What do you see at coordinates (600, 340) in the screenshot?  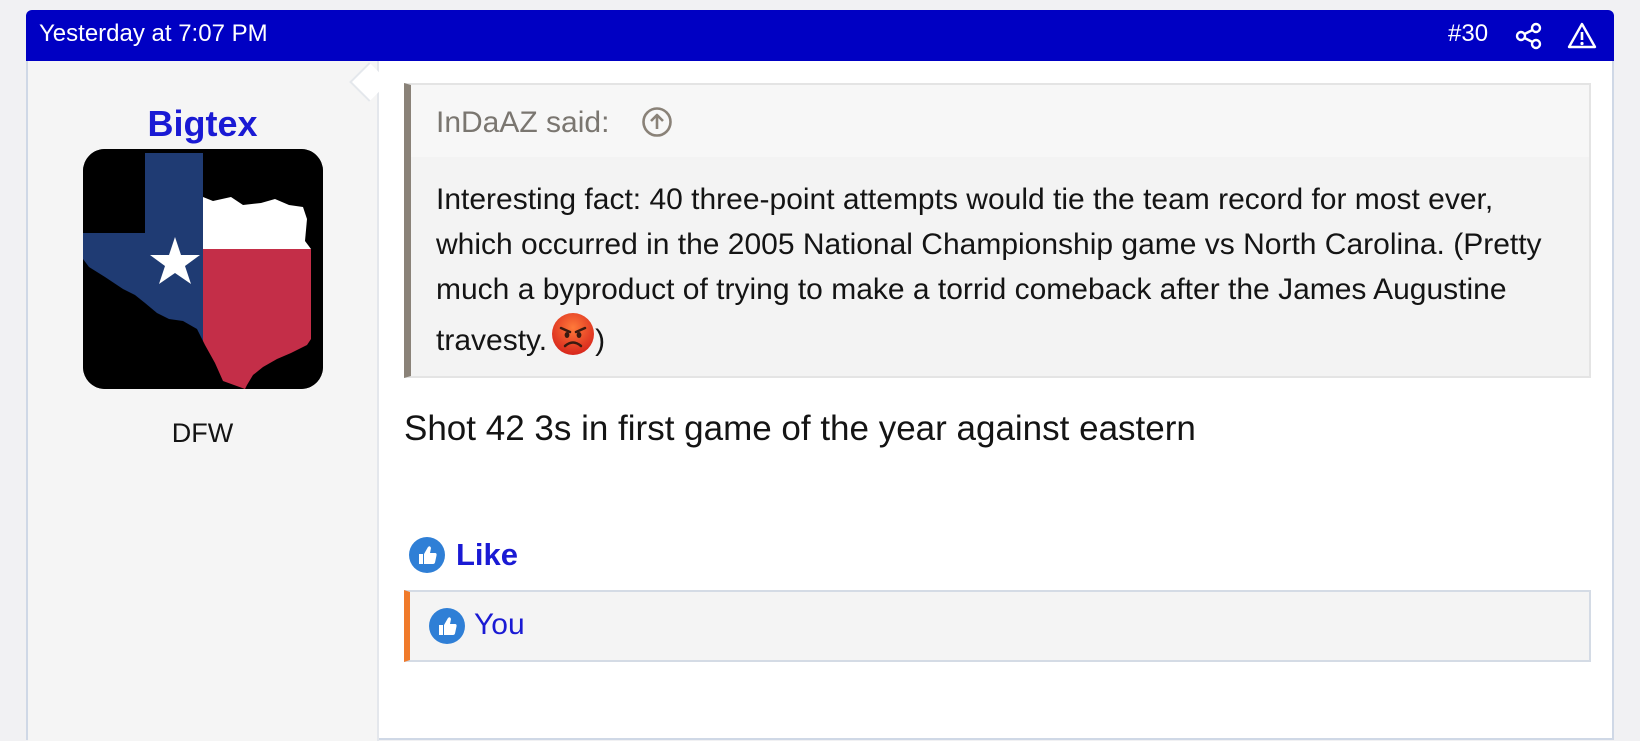 I see `quote-text-end: )` at bounding box center [600, 340].